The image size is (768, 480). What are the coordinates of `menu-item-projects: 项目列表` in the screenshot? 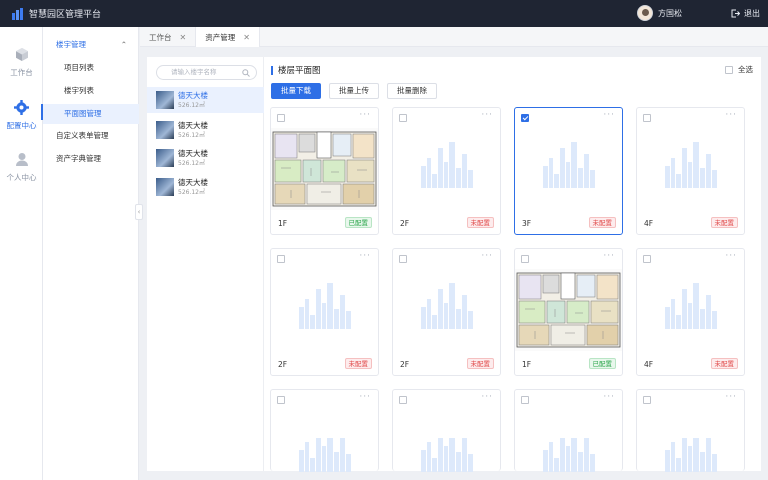 It's located at (91, 68).